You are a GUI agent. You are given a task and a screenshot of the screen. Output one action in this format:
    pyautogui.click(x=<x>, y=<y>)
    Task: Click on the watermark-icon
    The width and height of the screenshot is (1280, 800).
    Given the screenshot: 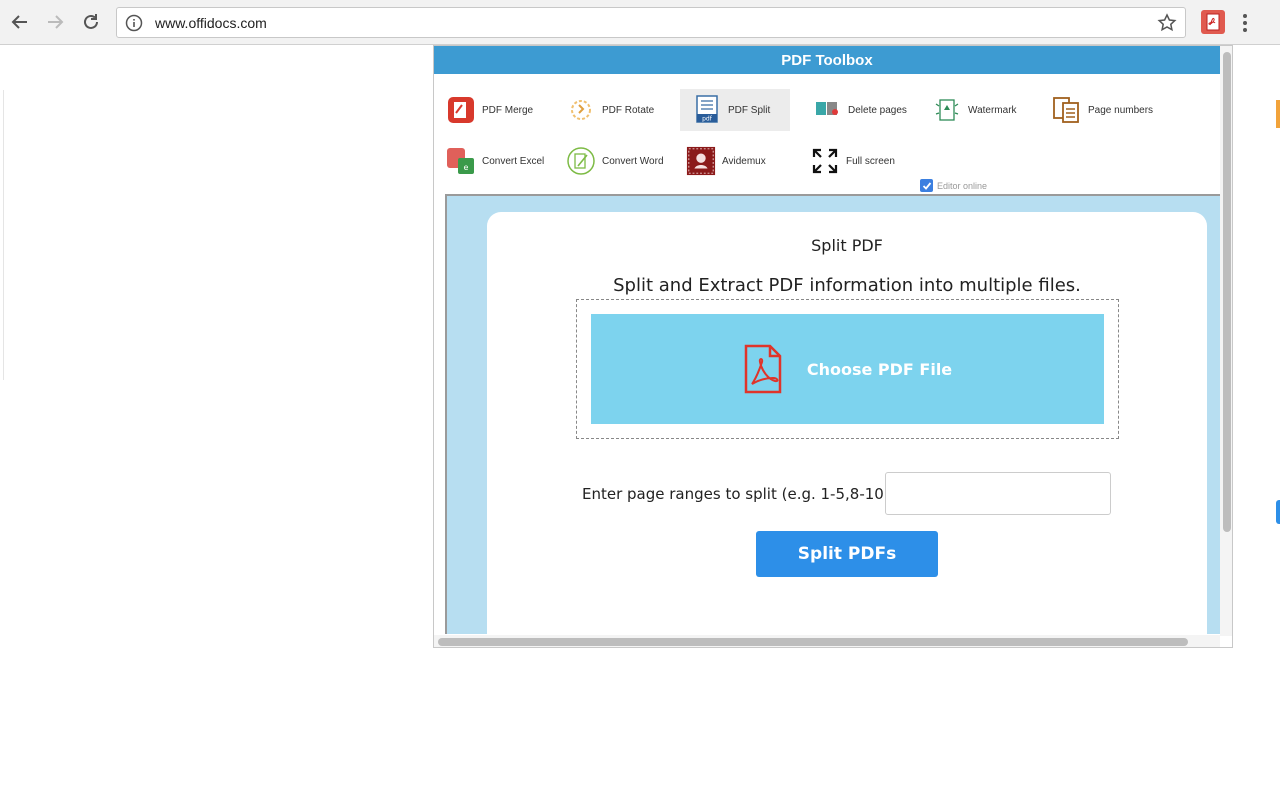 What is the action you would take?
    pyautogui.click(x=947, y=110)
    